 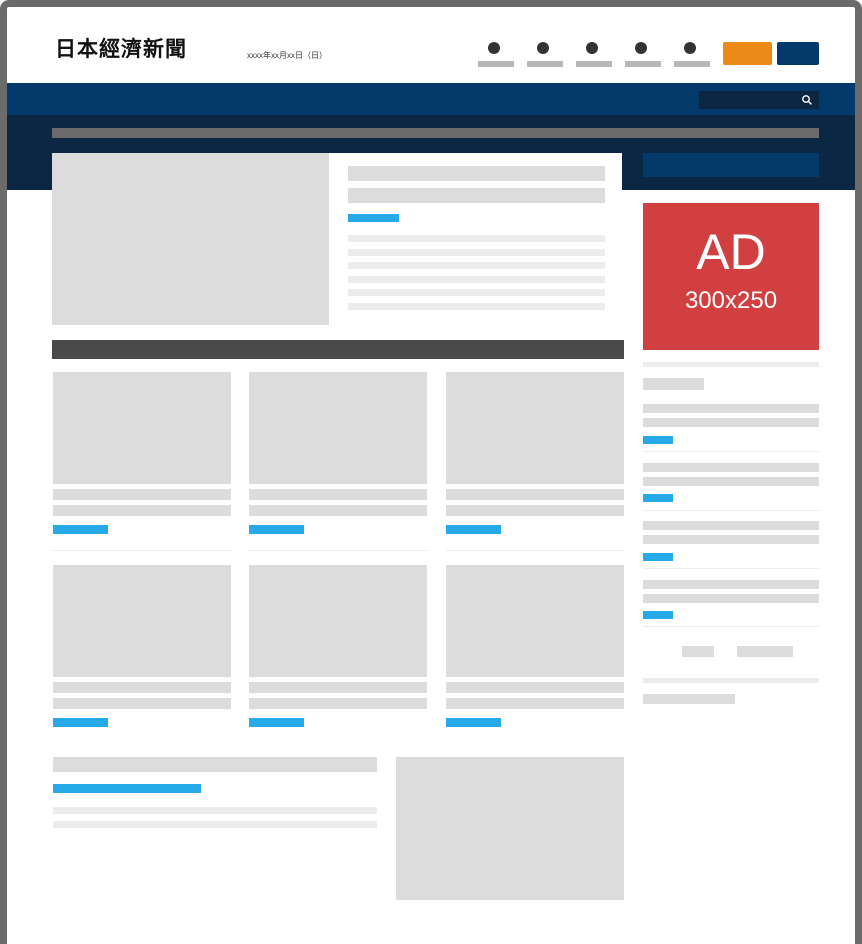 What do you see at coordinates (435, 133) in the screenshot?
I see `sub-nav-placeholder` at bounding box center [435, 133].